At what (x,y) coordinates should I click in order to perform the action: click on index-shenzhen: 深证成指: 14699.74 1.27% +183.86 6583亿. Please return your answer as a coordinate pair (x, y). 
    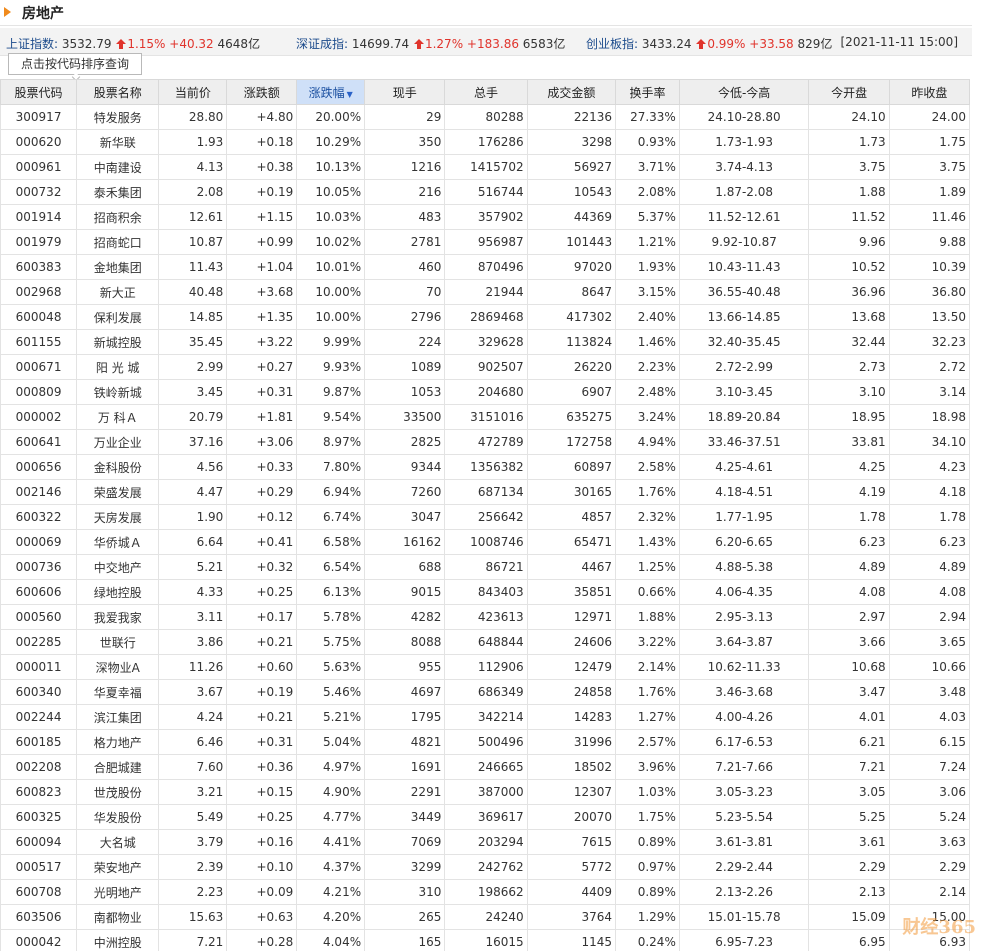
    Looking at the image, I should click on (430, 43).